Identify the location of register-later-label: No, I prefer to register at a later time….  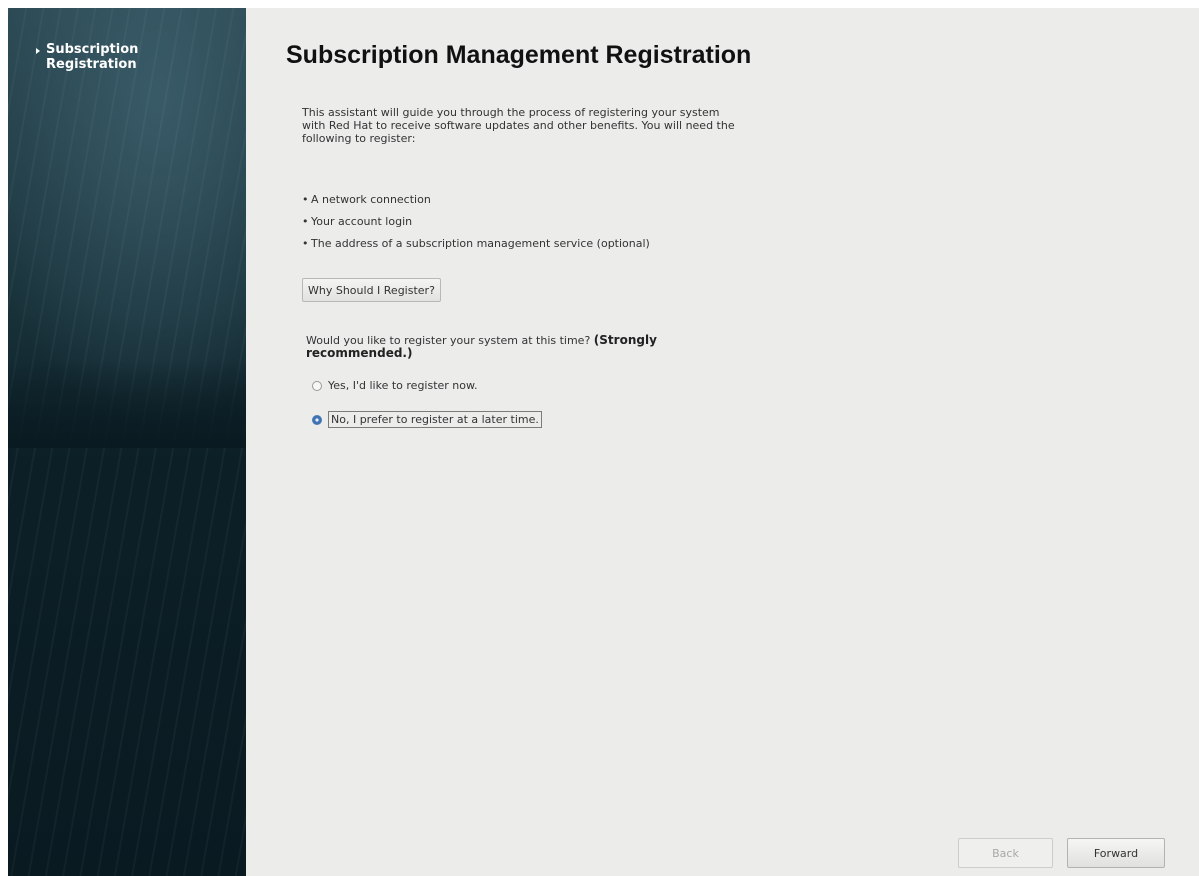
(435, 419).